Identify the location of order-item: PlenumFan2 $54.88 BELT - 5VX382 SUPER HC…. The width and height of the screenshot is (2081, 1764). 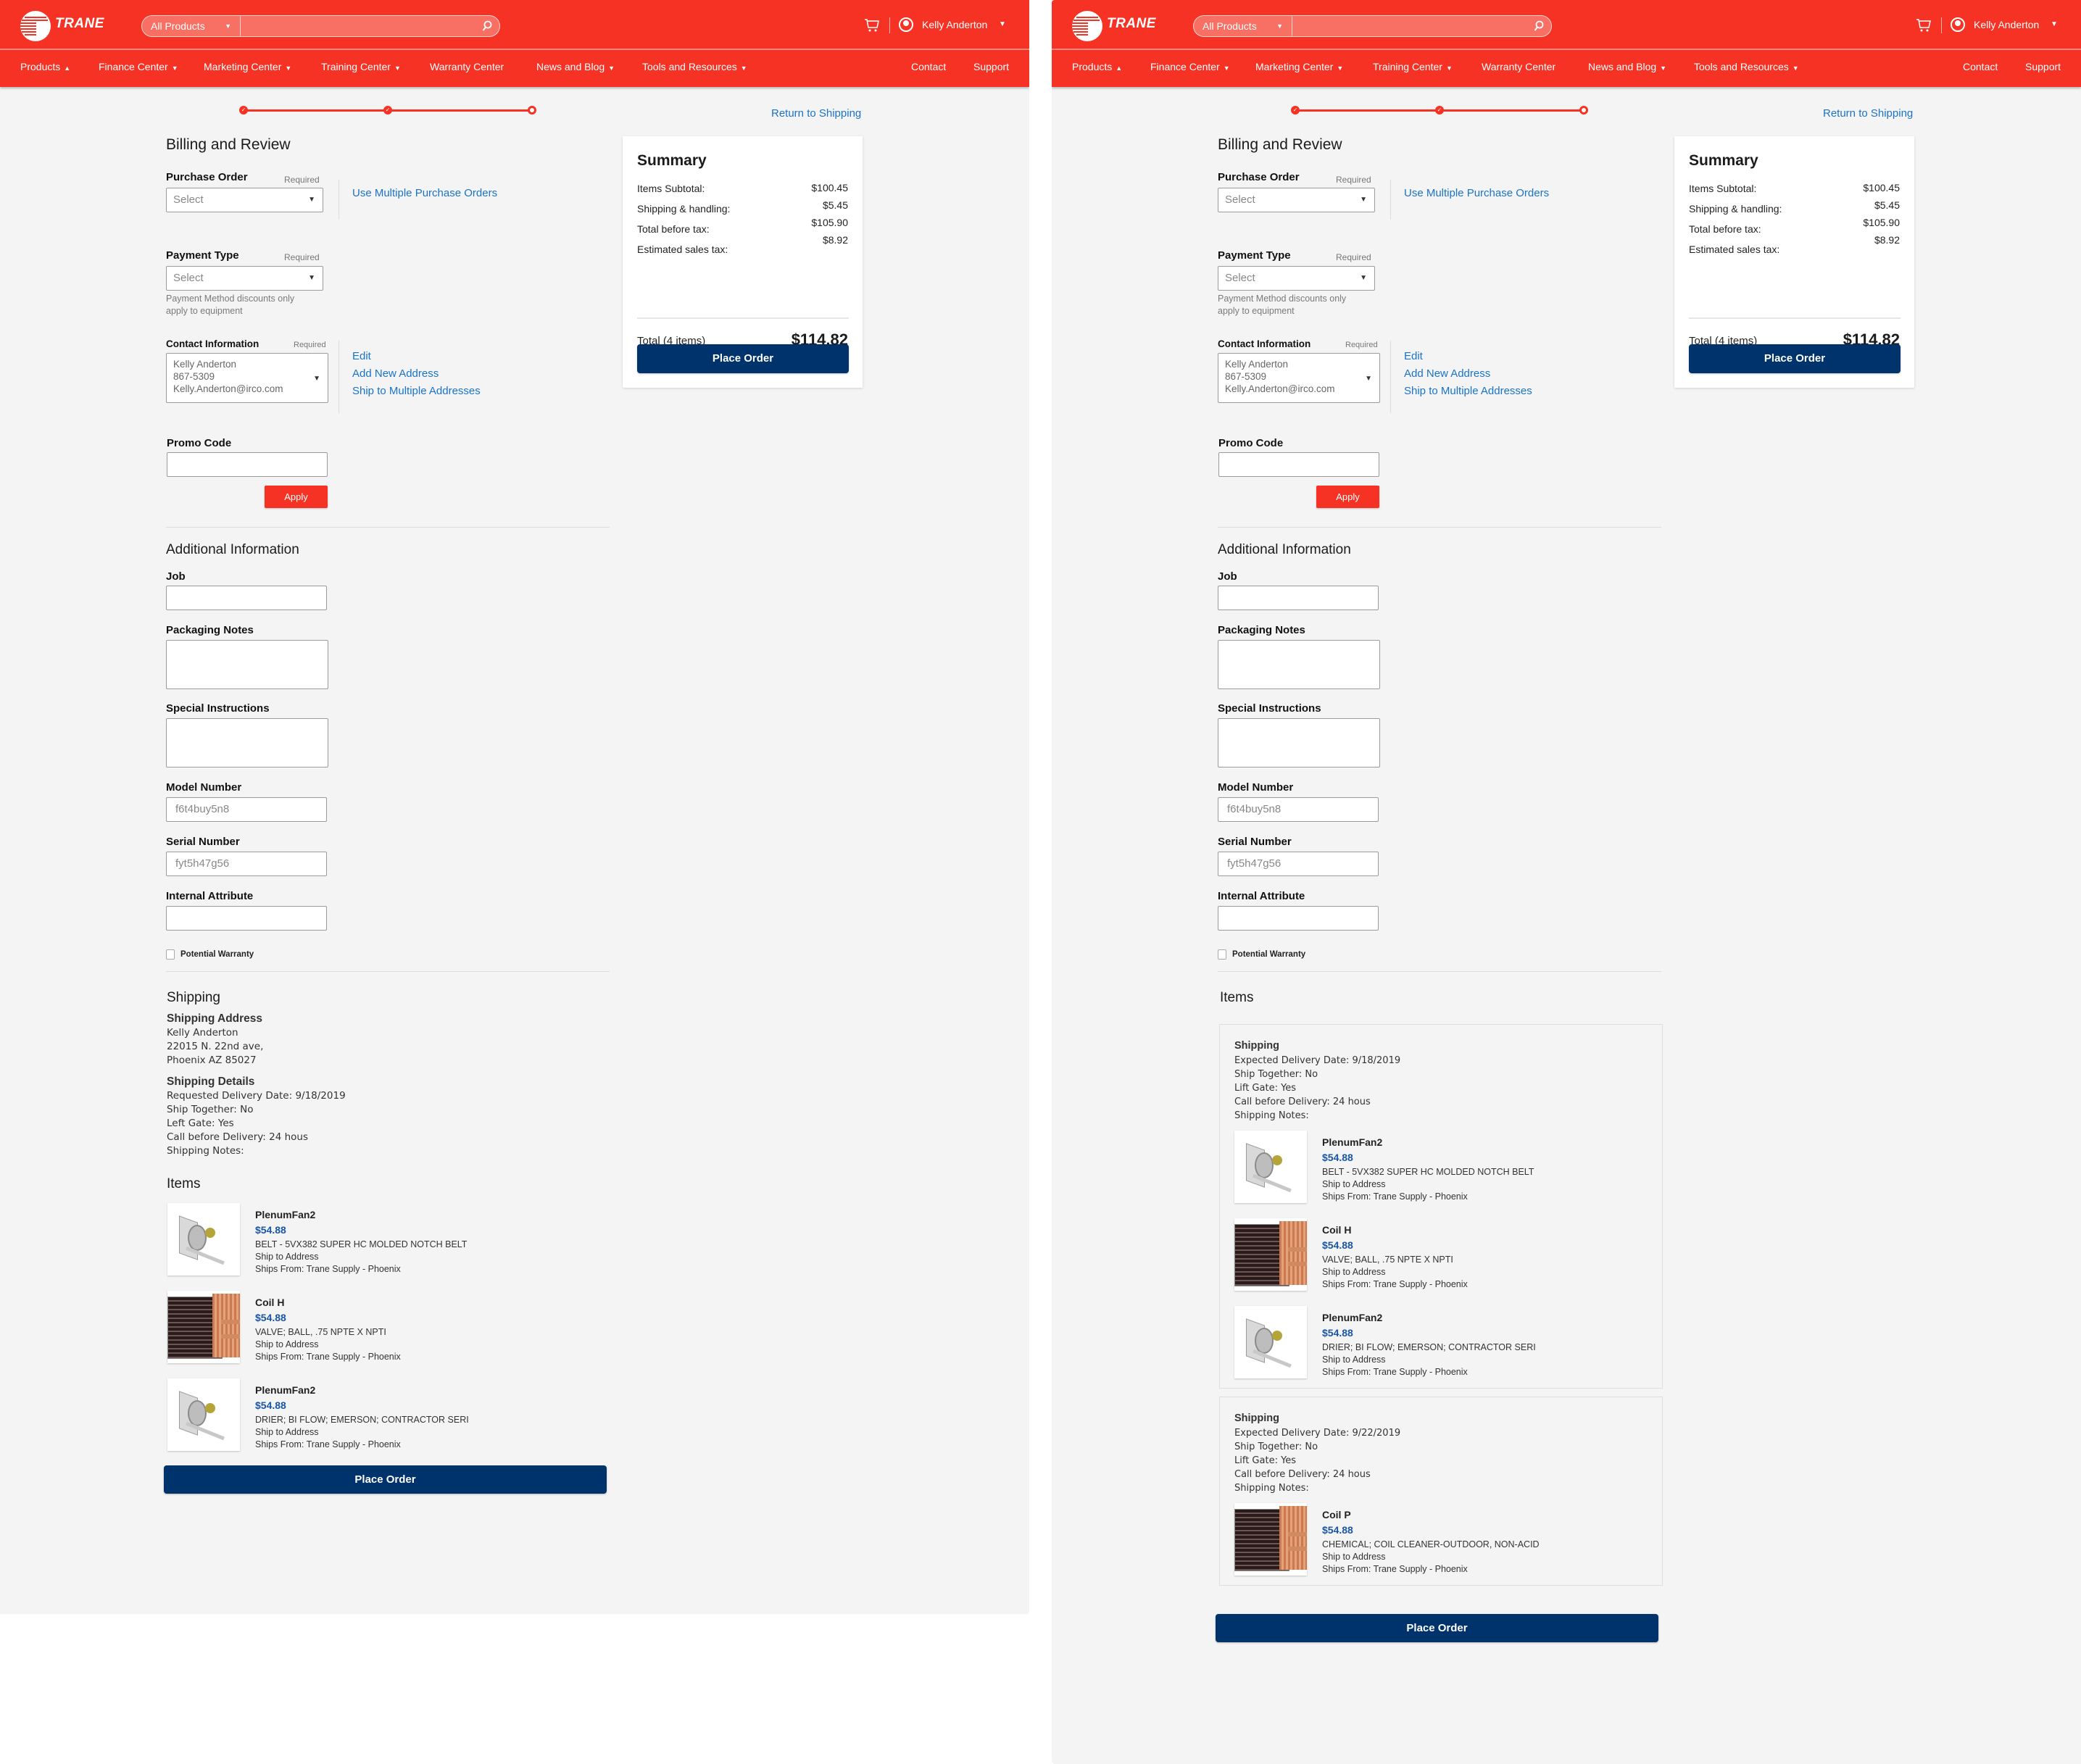
(385, 1239).